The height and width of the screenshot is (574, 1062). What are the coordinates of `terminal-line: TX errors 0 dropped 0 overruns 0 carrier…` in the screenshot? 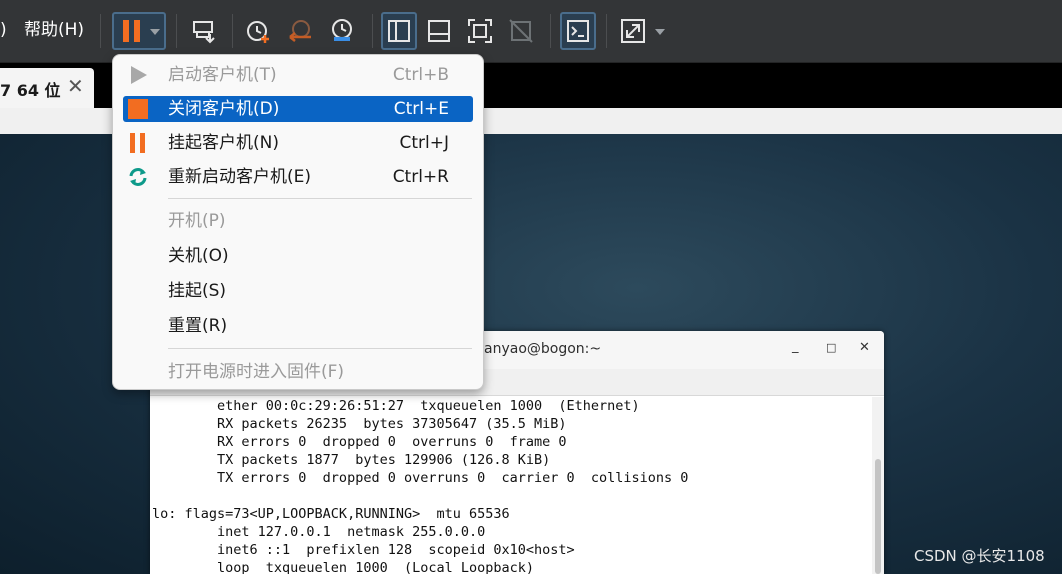 It's located at (420, 478).